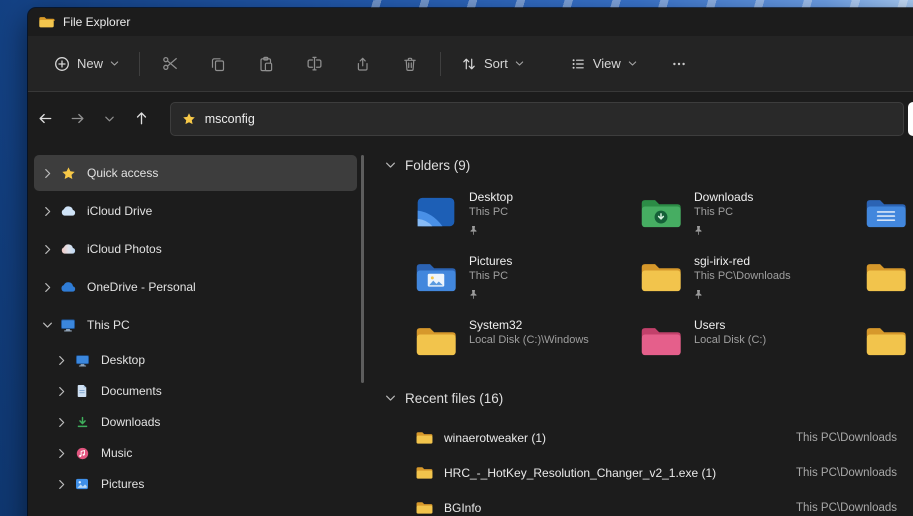 Image resolution: width=913 pixels, height=516 pixels. Describe the element at coordinates (463, 507) in the screenshot. I see `recent-file-name: BGInfo` at that location.